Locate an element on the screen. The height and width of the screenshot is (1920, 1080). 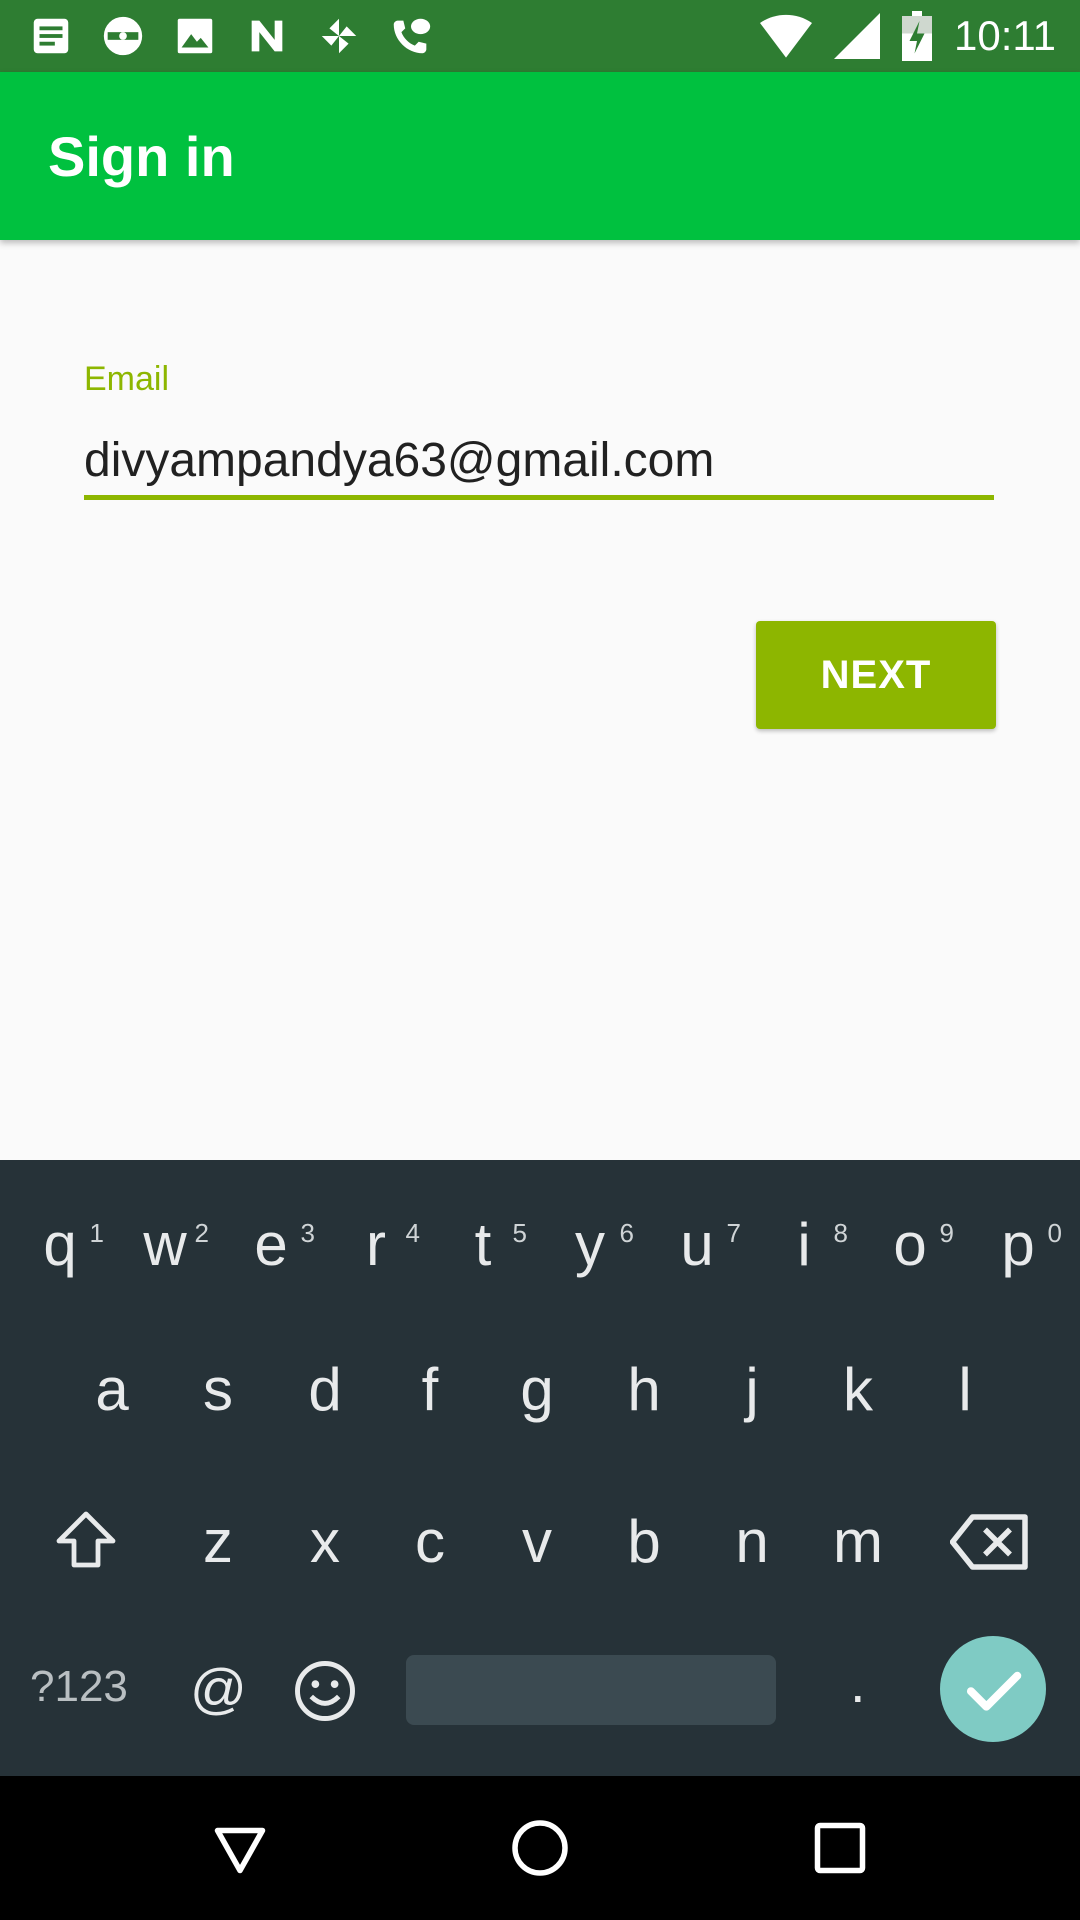
key-p: p0 is located at coordinates (1020, 1245).